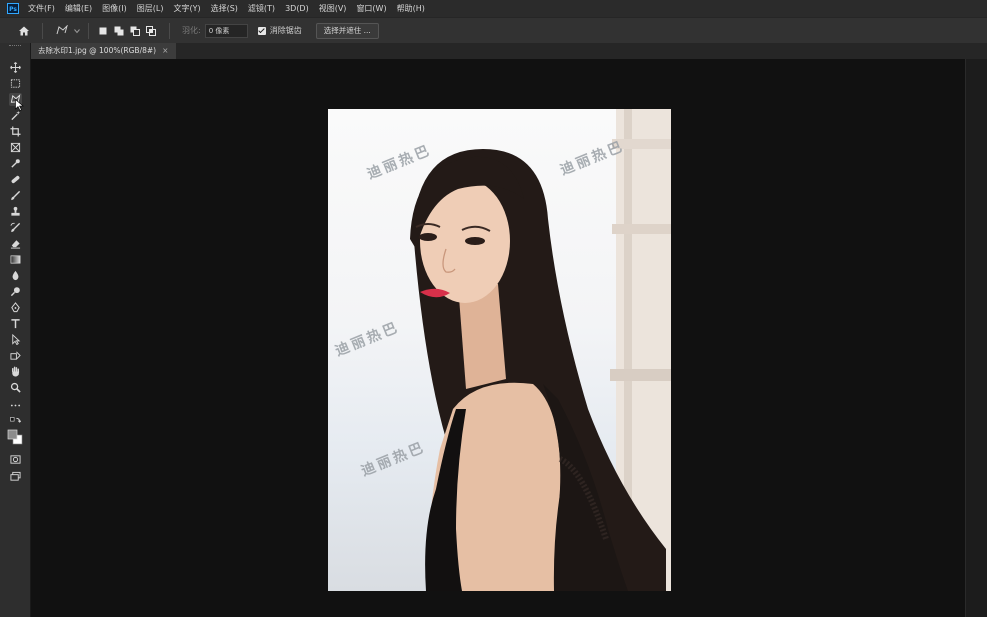  I want to click on move-tool-icon, so click(15, 67).